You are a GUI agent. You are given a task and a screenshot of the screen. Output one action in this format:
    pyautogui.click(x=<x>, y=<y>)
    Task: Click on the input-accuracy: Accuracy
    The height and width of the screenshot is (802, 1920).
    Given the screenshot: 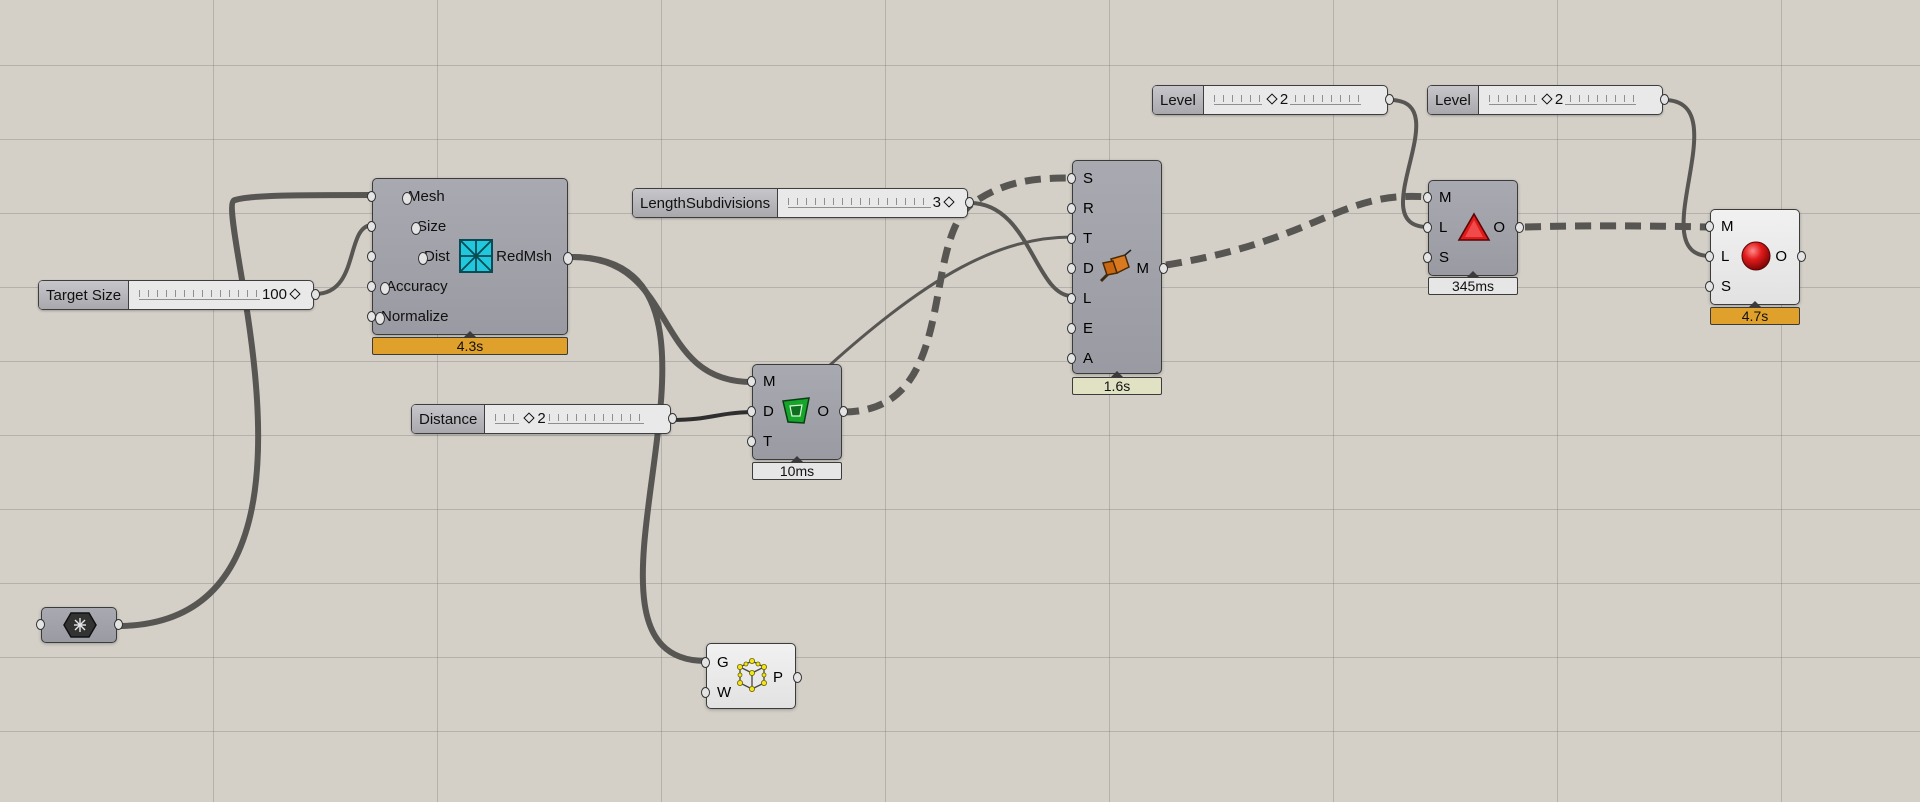 What is the action you would take?
    pyautogui.click(x=414, y=286)
    